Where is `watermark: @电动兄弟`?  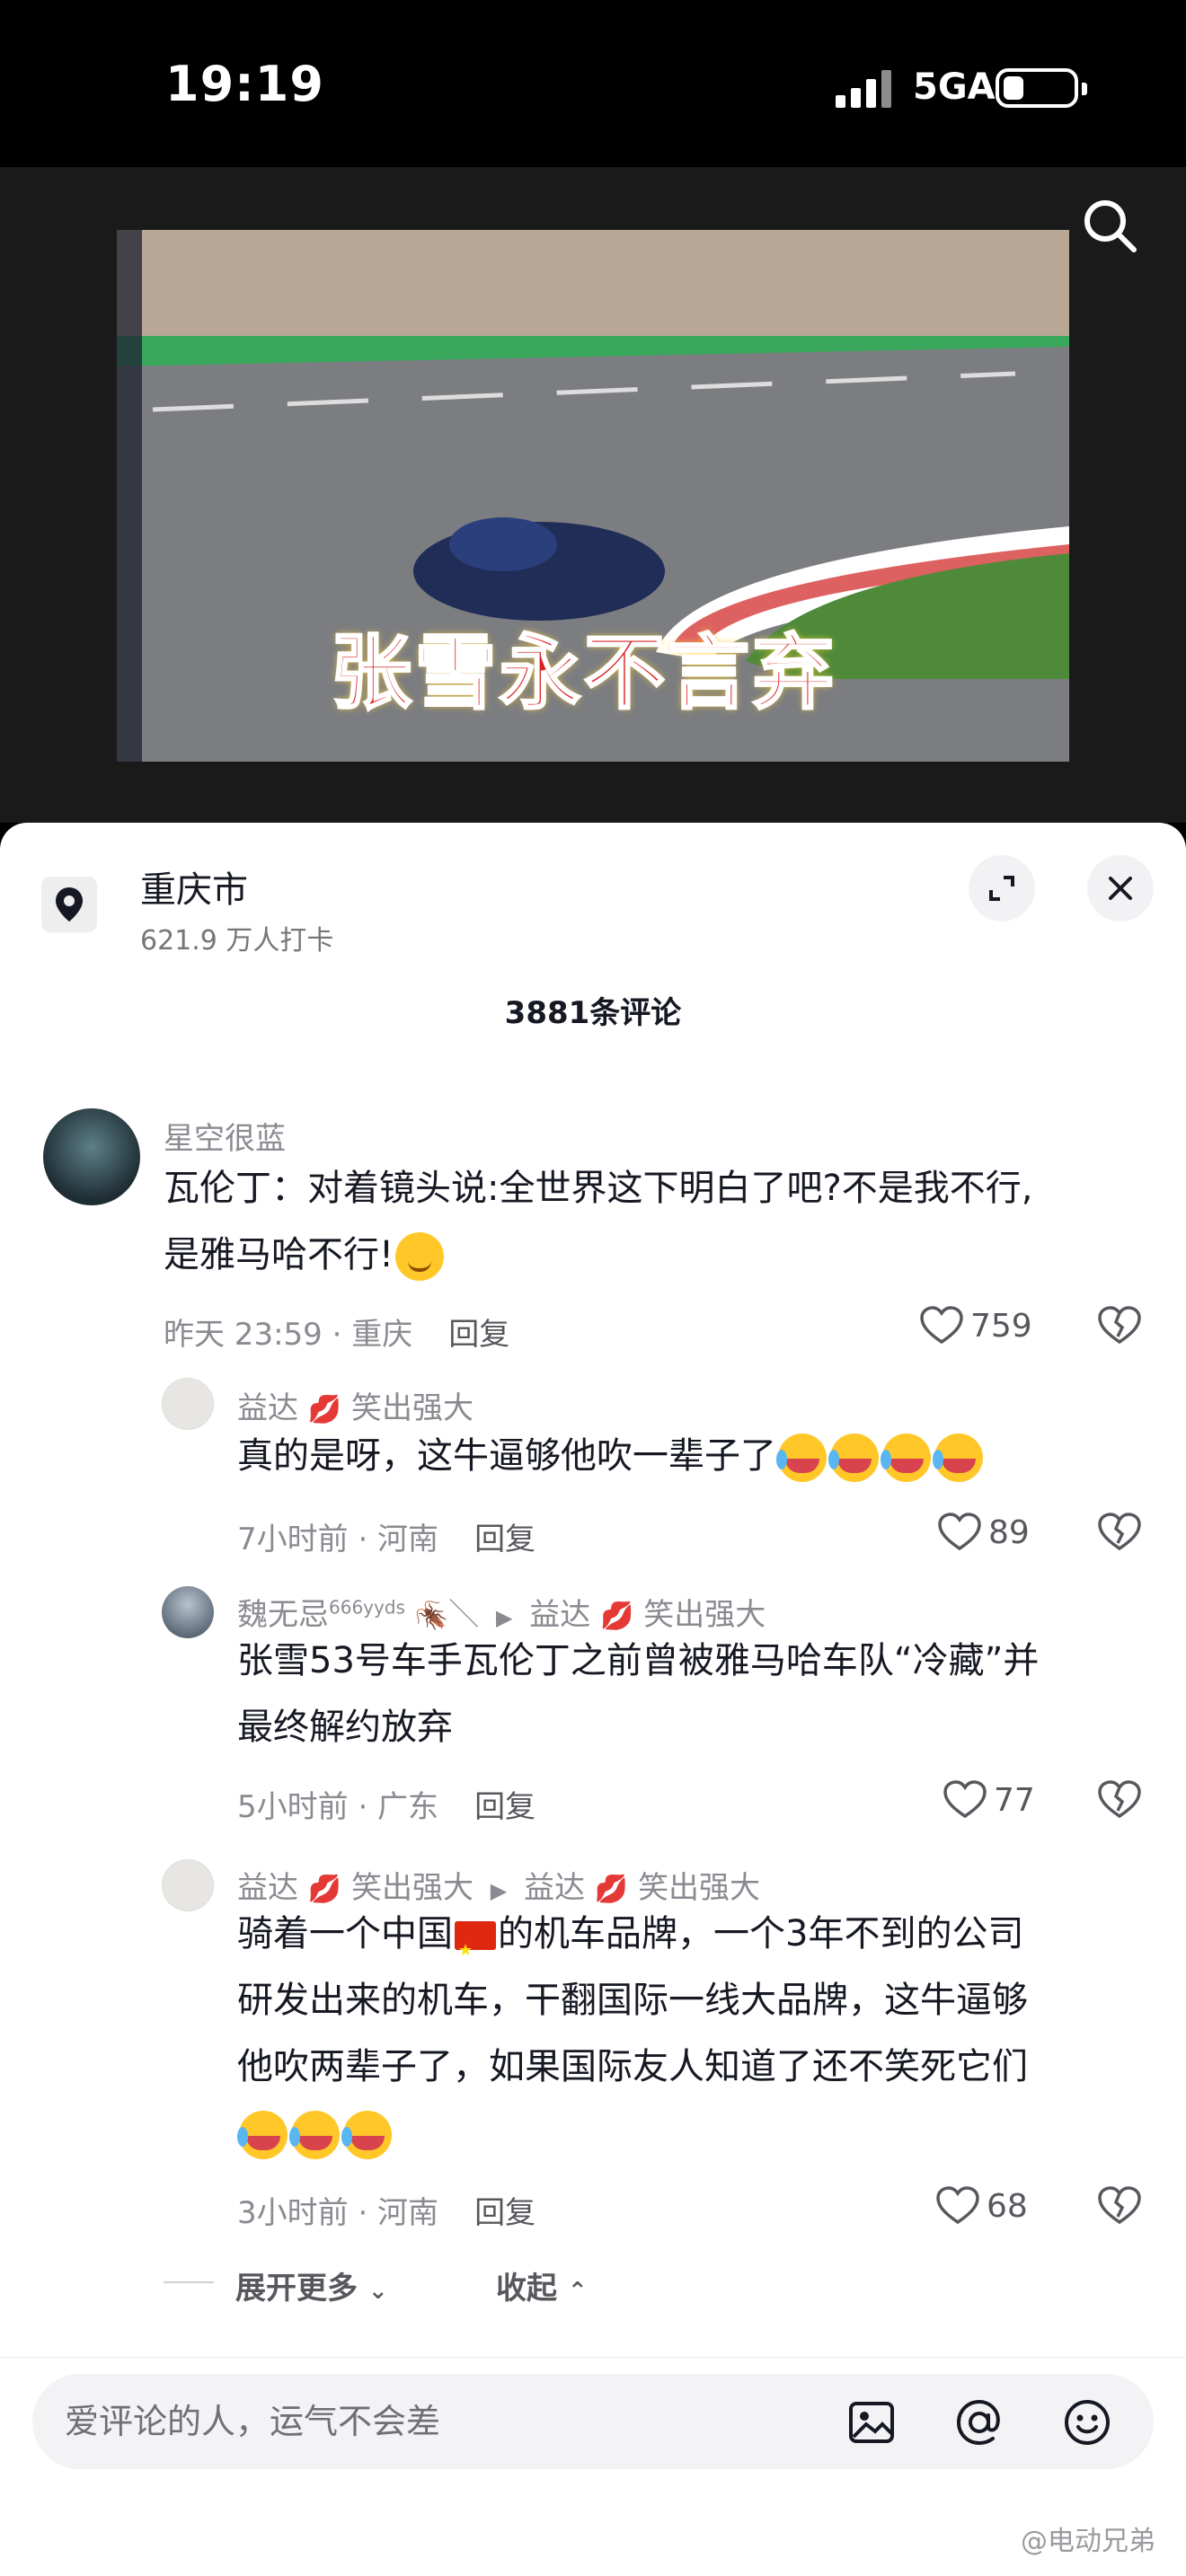
watermark: @电动兄弟 is located at coordinates (1088, 2541).